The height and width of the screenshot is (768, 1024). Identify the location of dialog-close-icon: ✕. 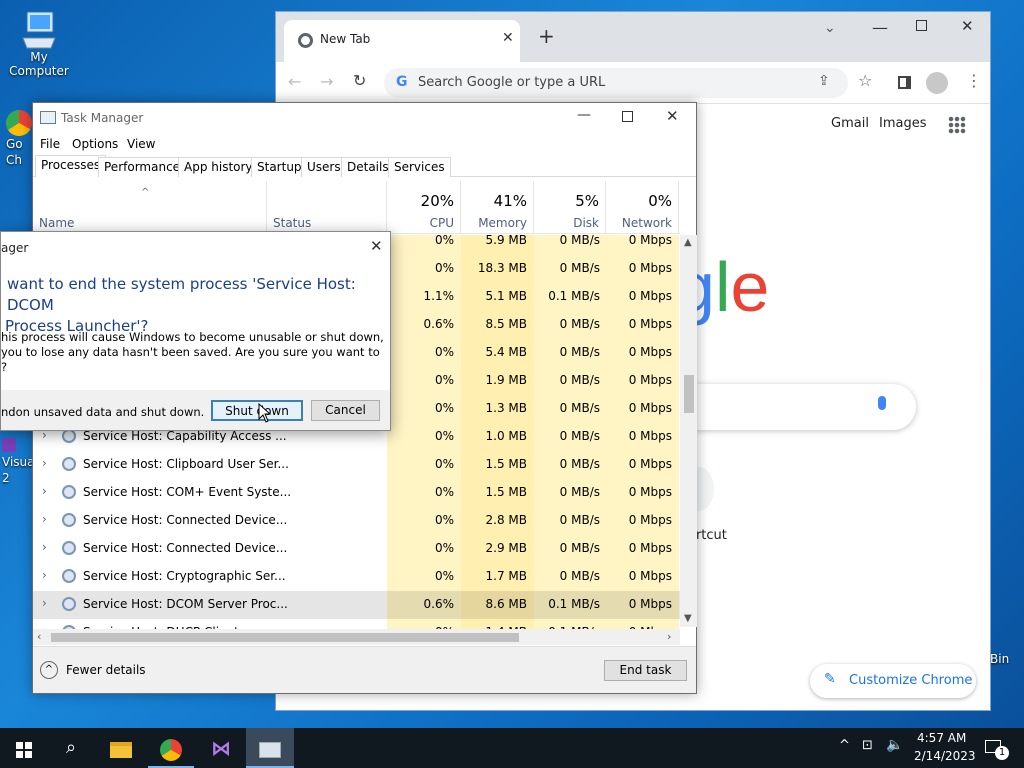
(376, 246).